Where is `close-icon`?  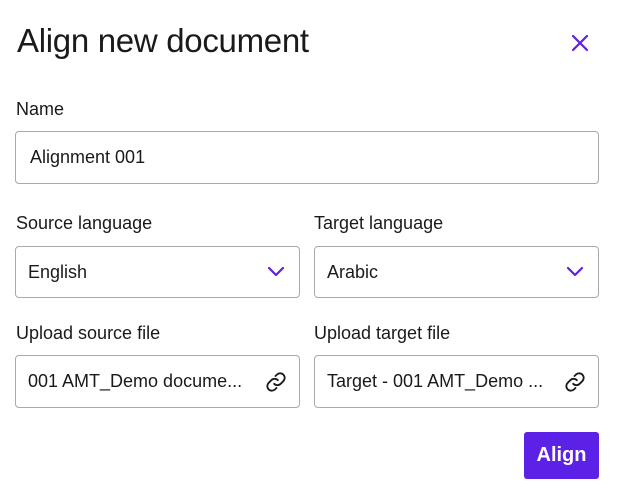 close-icon is located at coordinates (580, 43).